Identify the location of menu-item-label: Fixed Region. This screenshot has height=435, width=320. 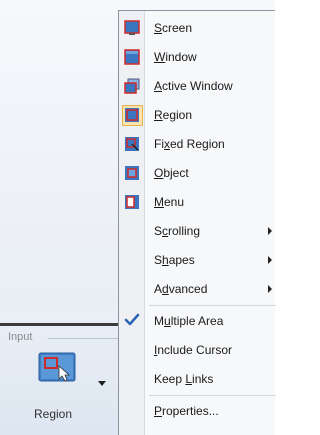
(189, 144).